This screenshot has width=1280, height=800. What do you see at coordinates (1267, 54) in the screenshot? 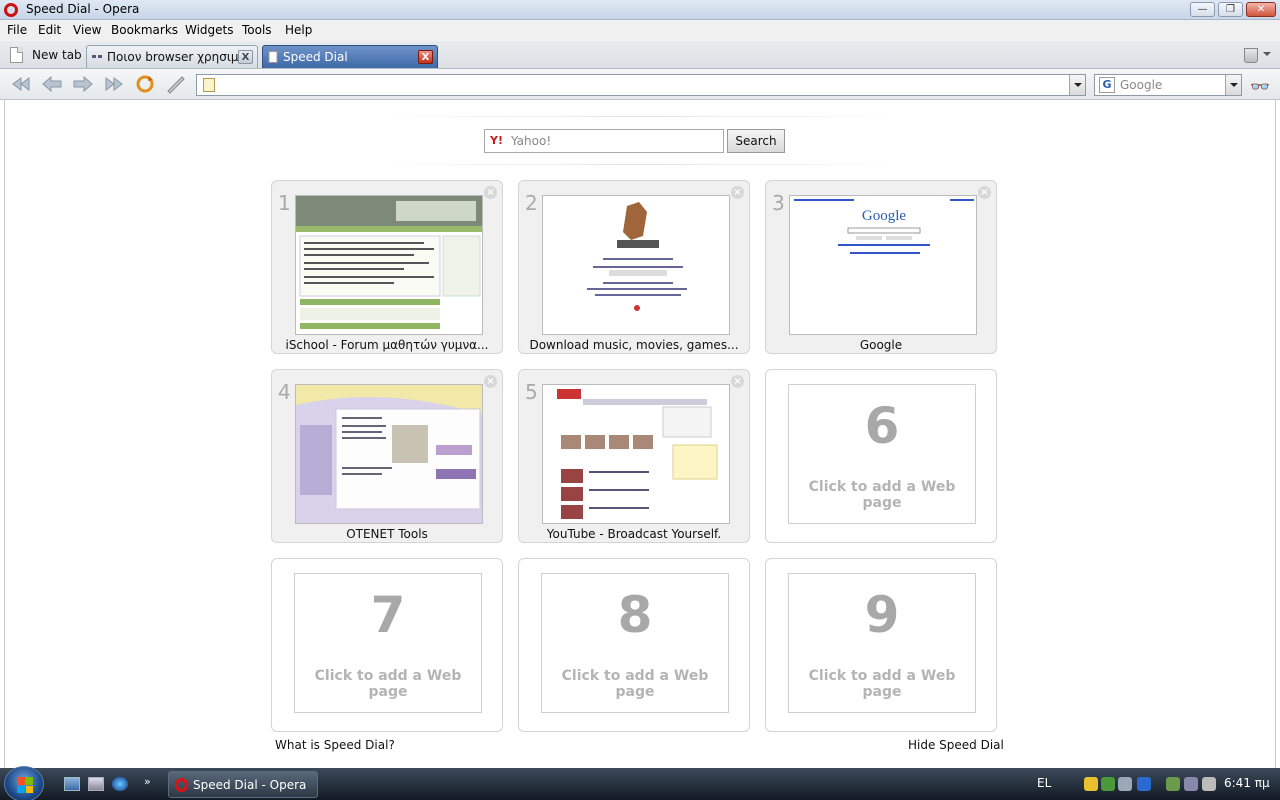
I see `chevron-down-icon` at bounding box center [1267, 54].